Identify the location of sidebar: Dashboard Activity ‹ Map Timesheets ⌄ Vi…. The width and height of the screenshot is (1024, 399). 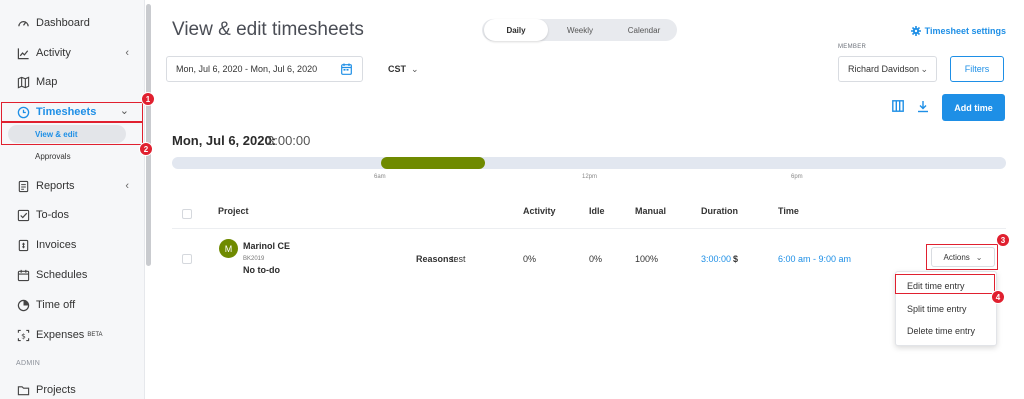
(72, 199).